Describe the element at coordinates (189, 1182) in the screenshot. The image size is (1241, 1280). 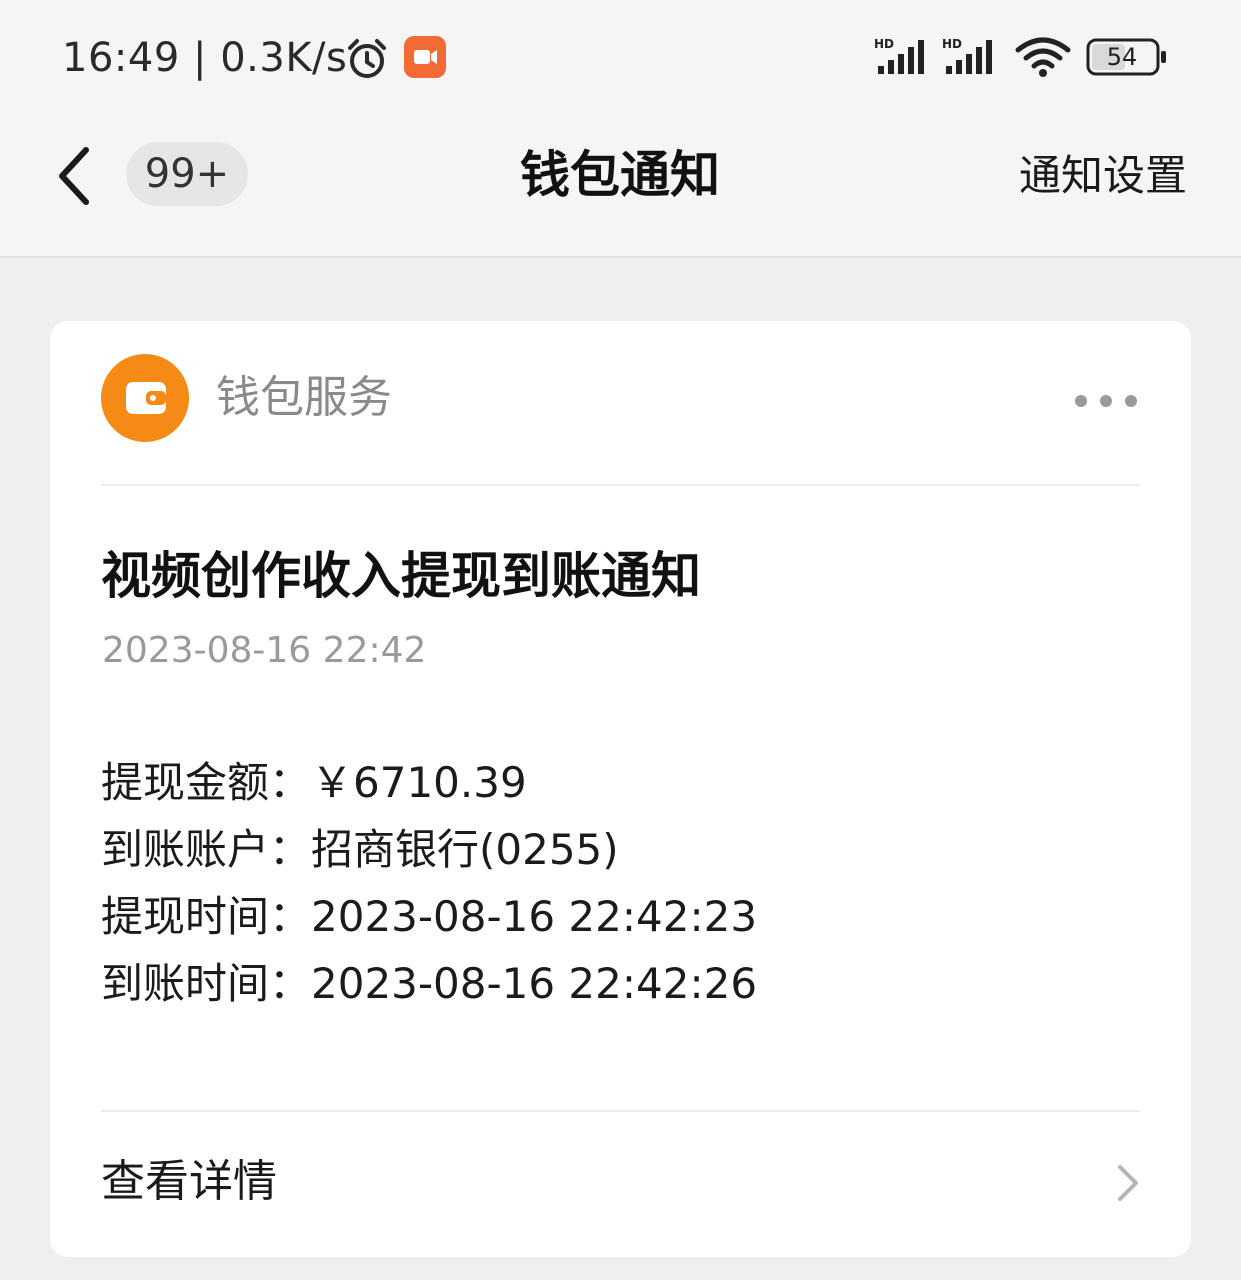
I see `view-details-button: 查看详情` at that location.